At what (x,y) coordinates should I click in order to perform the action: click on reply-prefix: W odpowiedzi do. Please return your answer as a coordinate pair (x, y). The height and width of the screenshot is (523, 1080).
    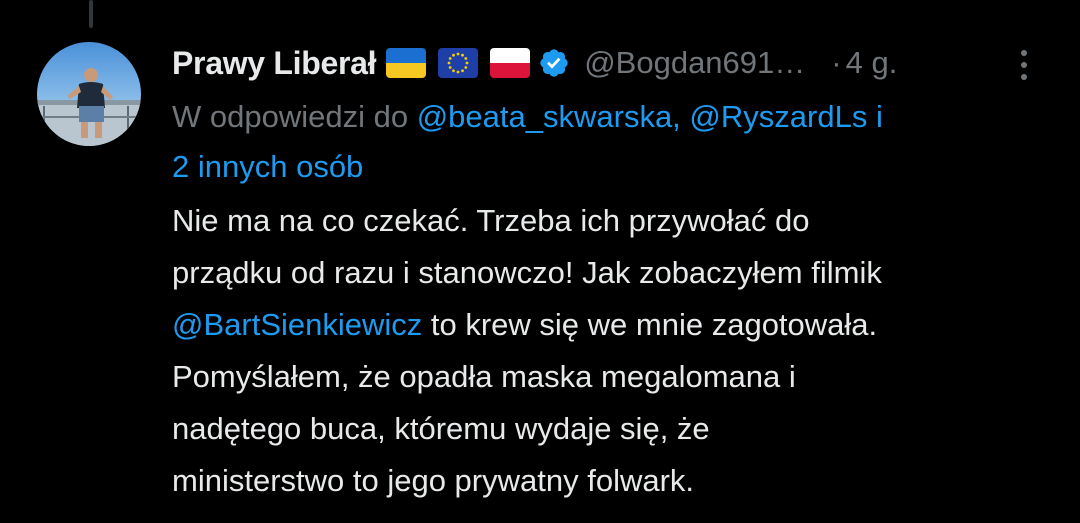
    Looking at the image, I should click on (290, 116).